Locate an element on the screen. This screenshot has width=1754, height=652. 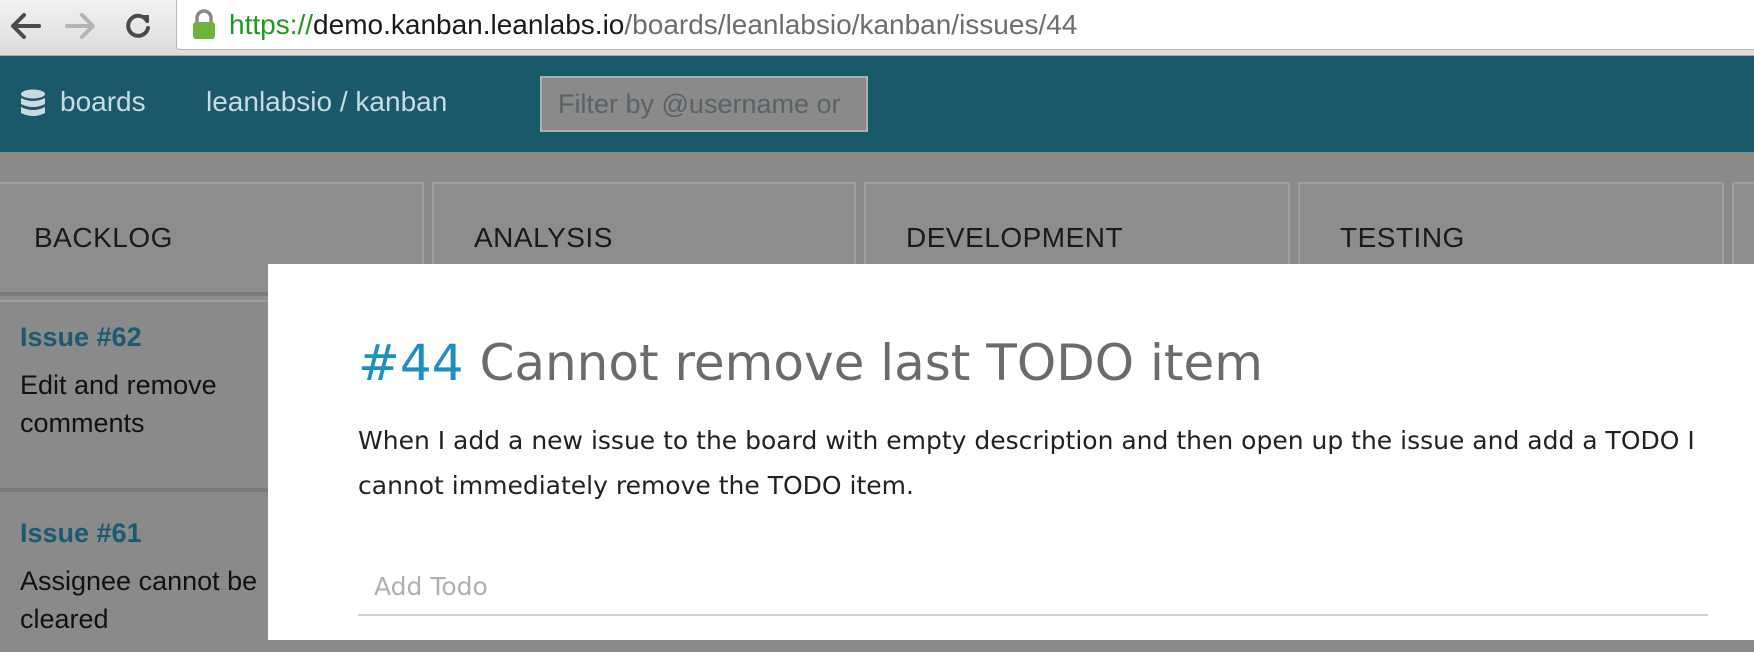
arrow-right-icon is located at coordinates (80, 26).